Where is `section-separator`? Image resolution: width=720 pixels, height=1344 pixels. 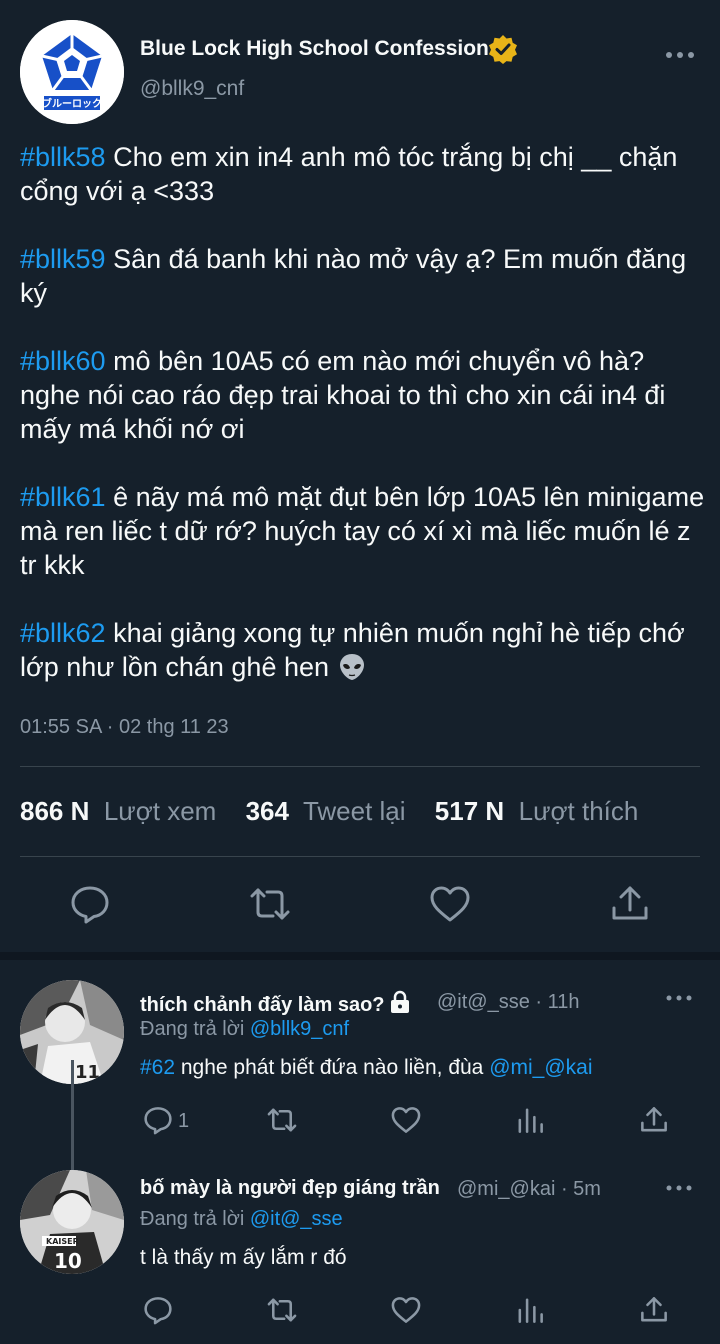 section-separator is located at coordinates (360, 956).